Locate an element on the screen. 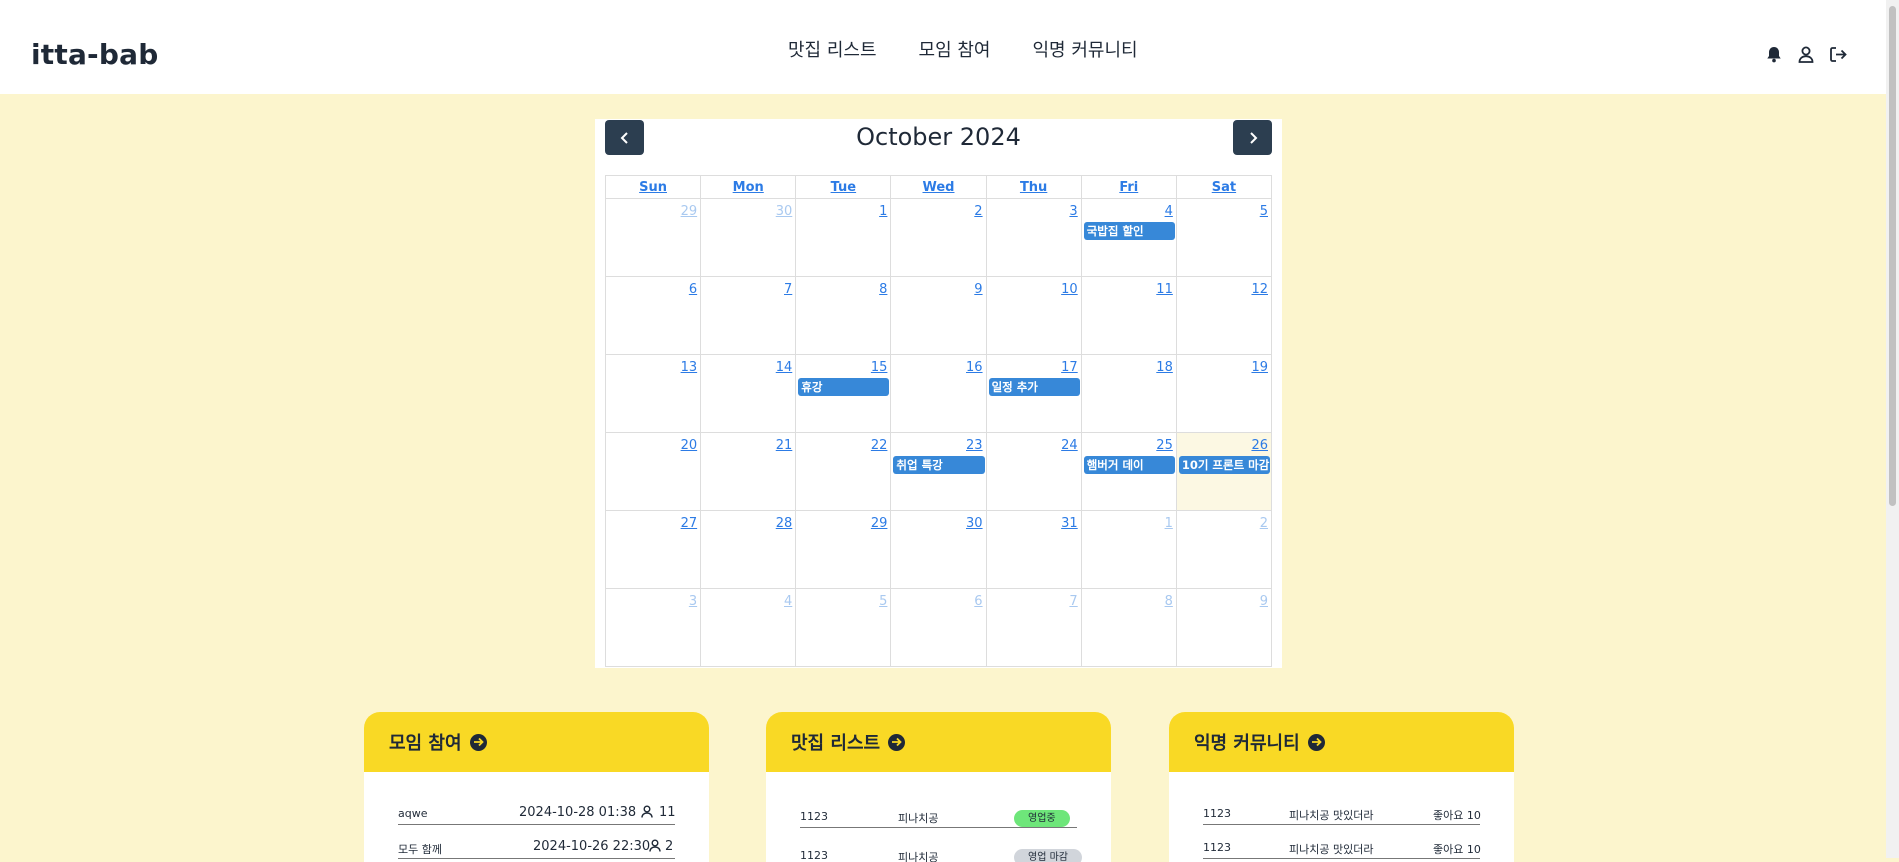  calendar-day-cell: 27 is located at coordinates (653, 549).